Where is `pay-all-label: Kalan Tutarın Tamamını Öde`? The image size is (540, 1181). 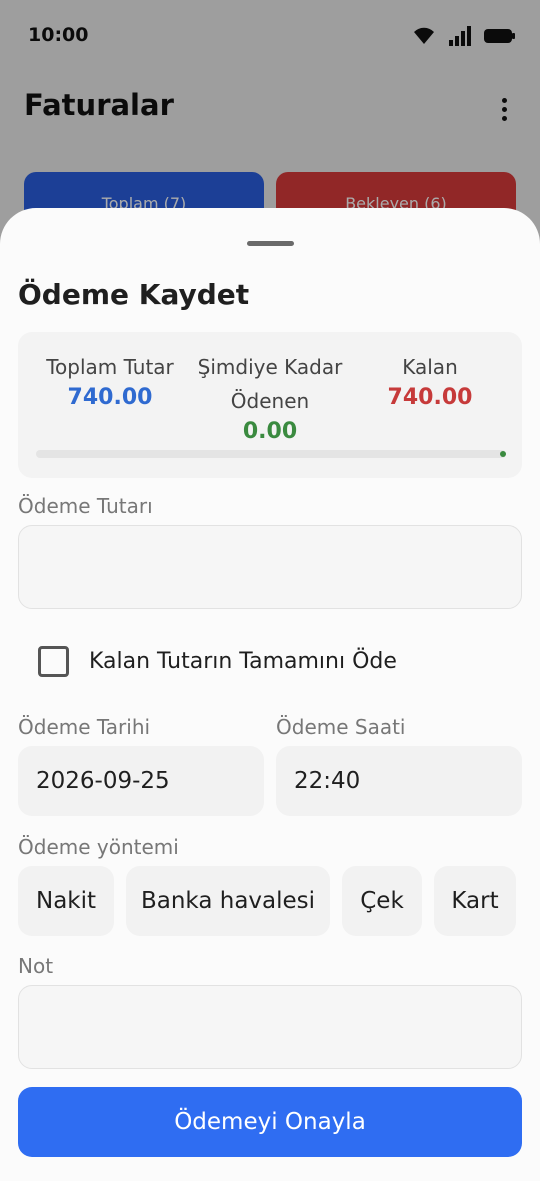 pay-all-label: Kalan Tutarın Tamamını Öde is located at coordinates (243, 661).